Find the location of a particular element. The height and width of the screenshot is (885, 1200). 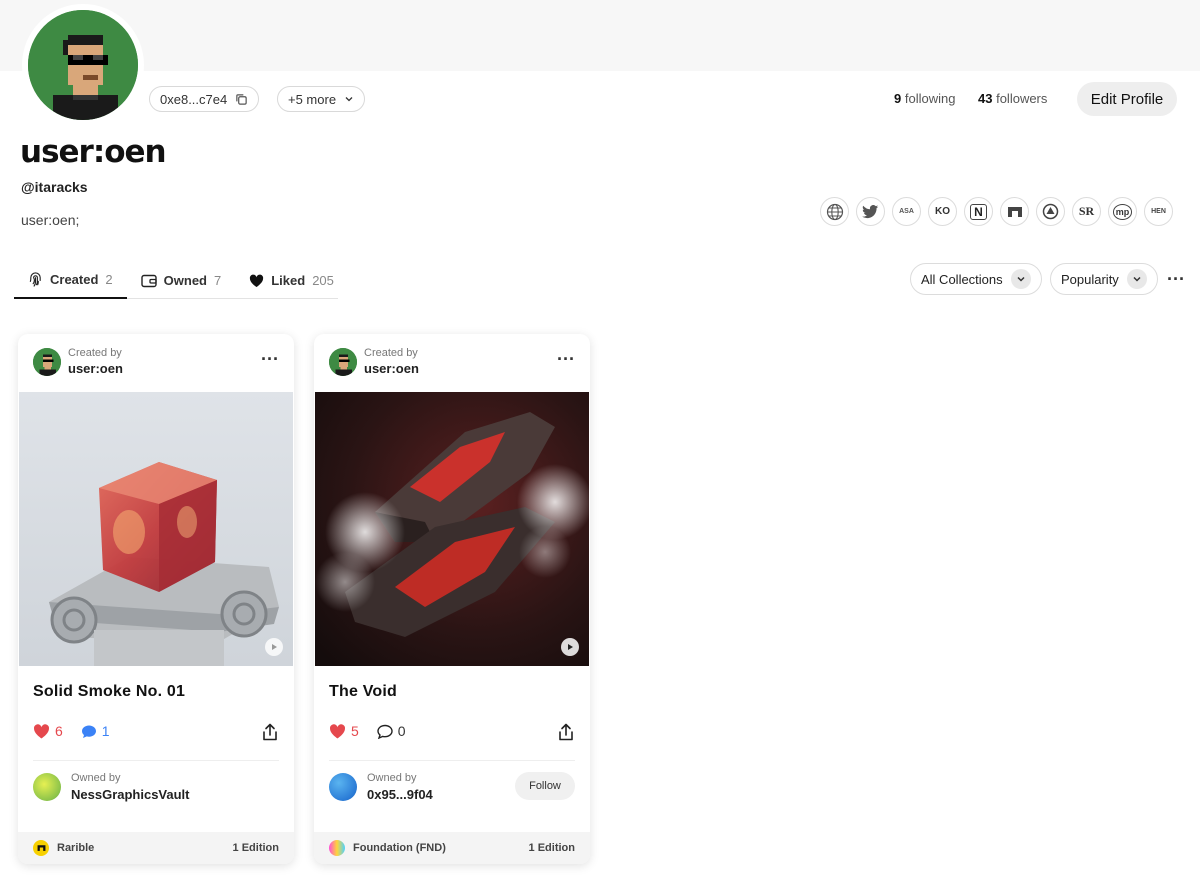

comment-count: 0 is located at coordinates (401, 731).